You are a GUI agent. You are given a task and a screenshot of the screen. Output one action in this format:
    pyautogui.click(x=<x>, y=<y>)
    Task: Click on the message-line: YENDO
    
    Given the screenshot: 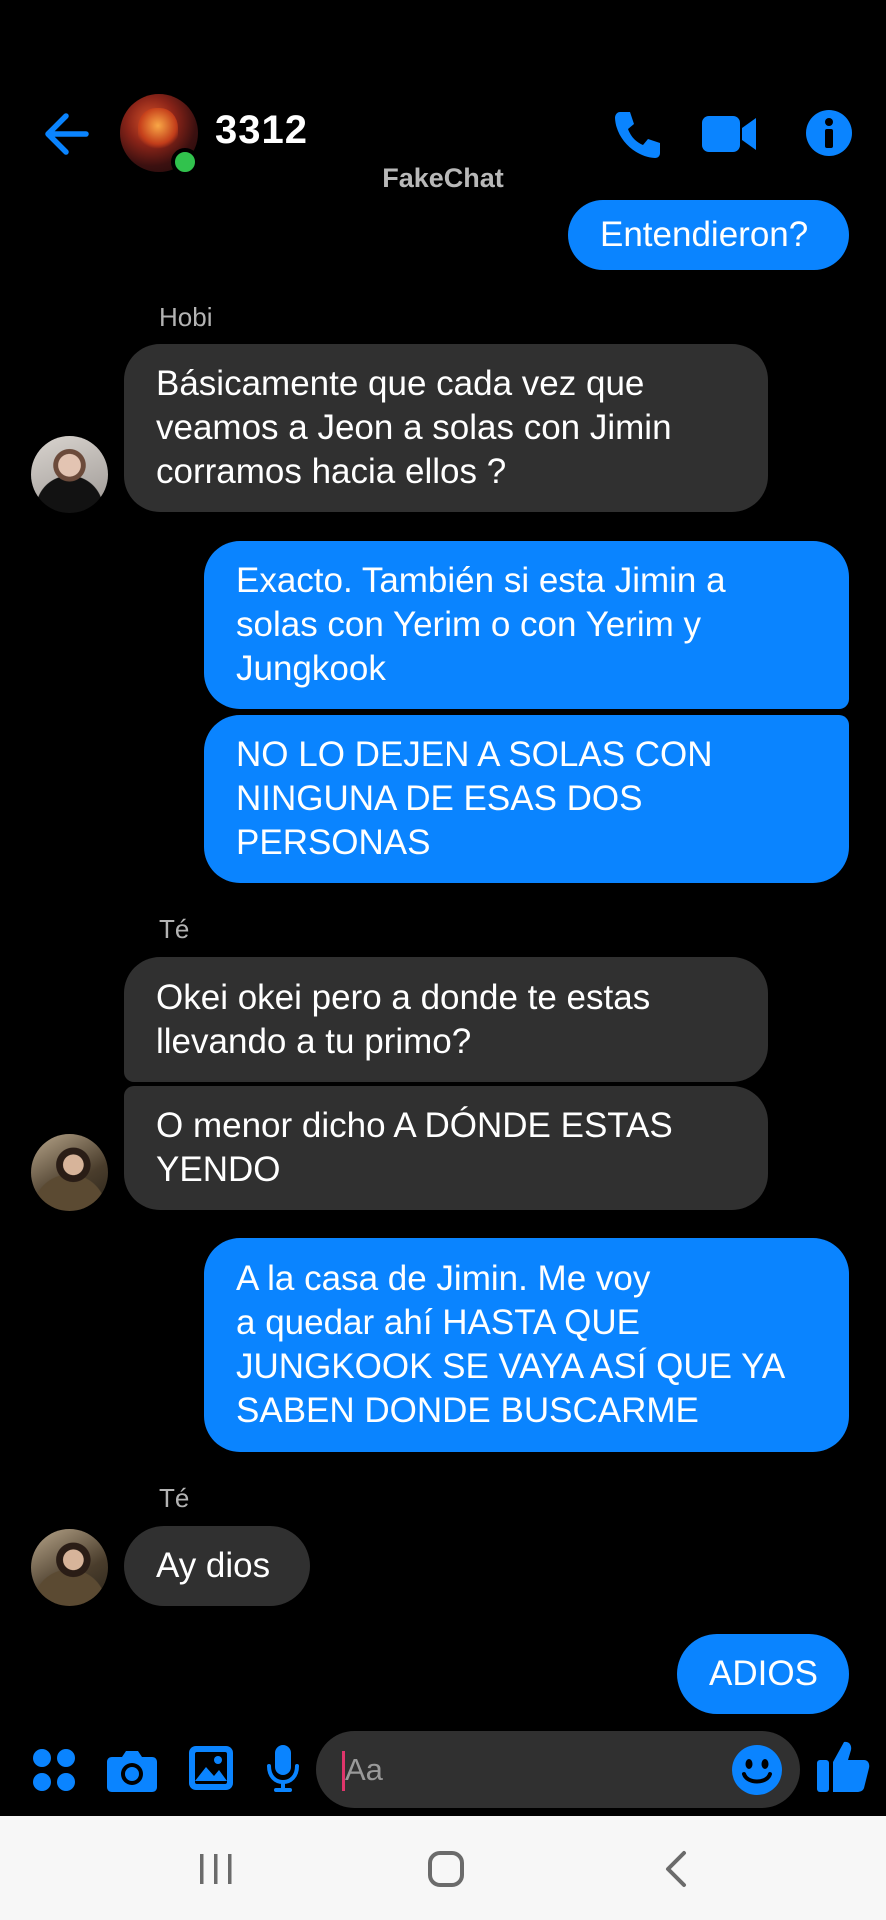 What is the action you would take?
    pyautogui.click(x=218, y=1169)
    